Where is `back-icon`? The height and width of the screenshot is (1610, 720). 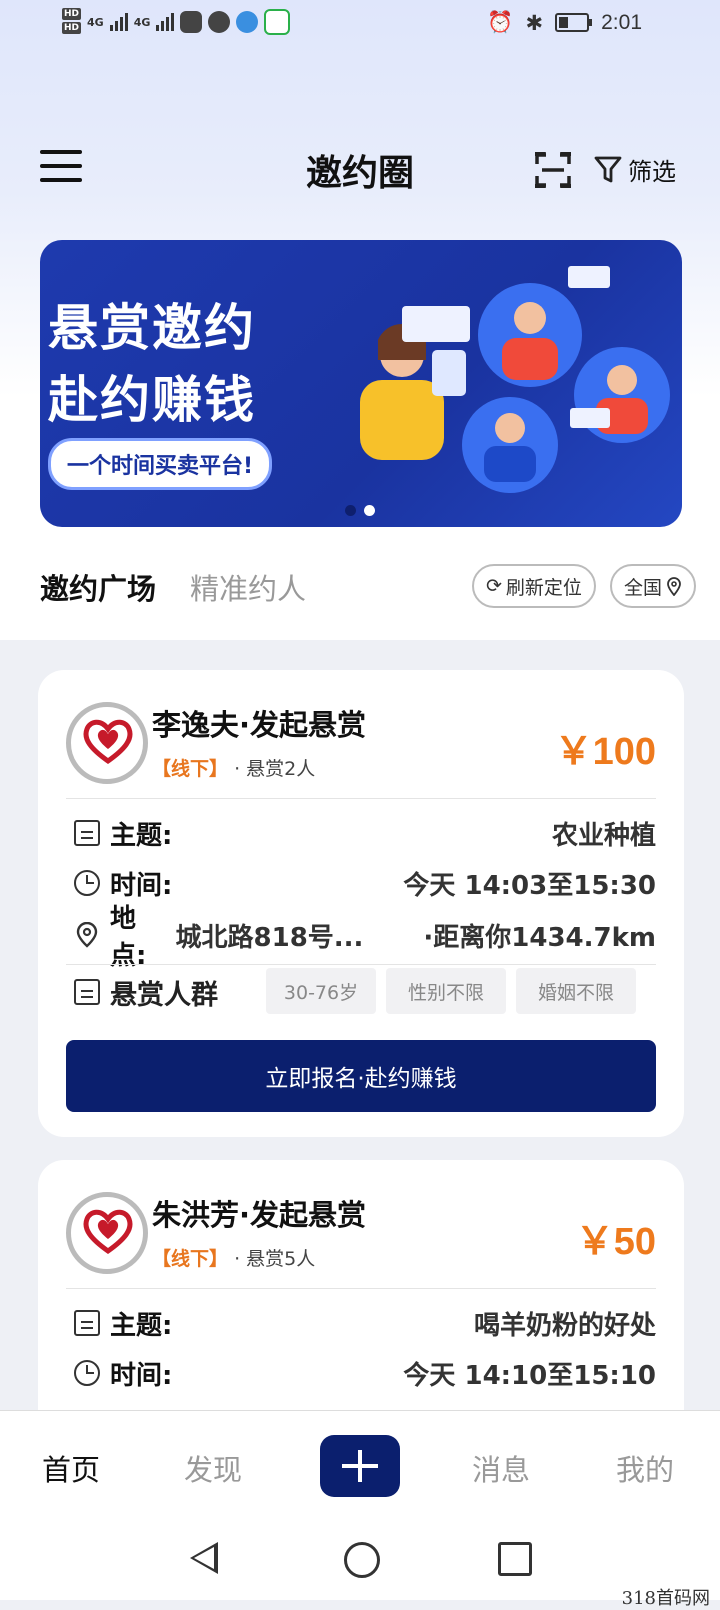
back-icon is located at coordinates (204, 1558).